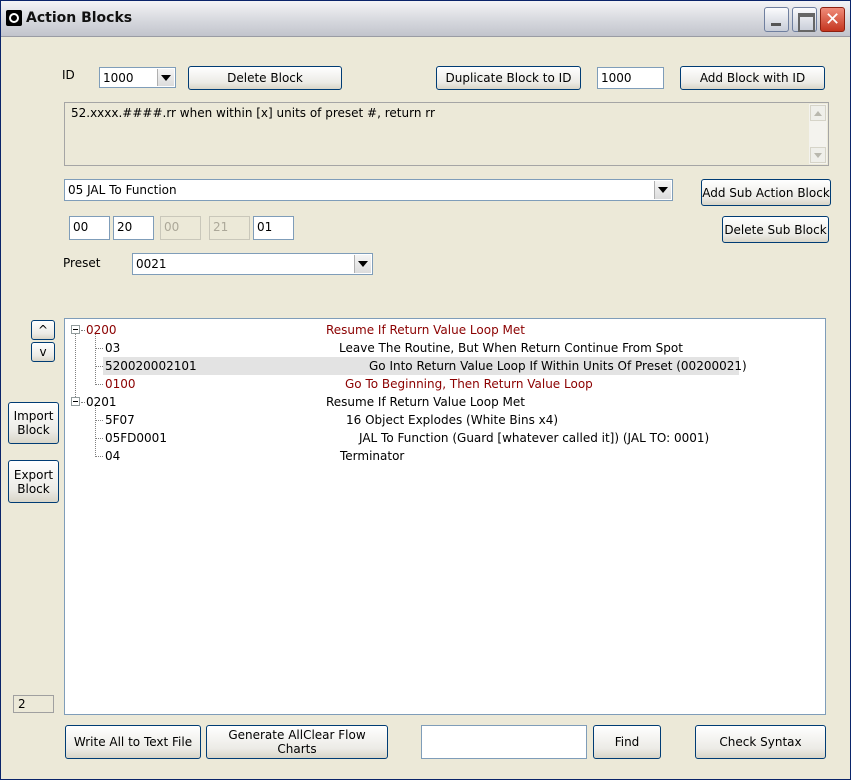 The image size is (851, 780). Describe the element at coordinates (265, 78) in the screenshot. I see `delete-block-button: Delete Block` at that location.